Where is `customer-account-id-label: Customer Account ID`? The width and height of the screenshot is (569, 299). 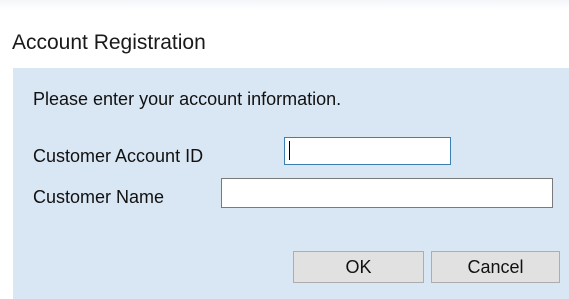
customer-account-id-label: Customer Account ID is located at coordinates (118, 156).